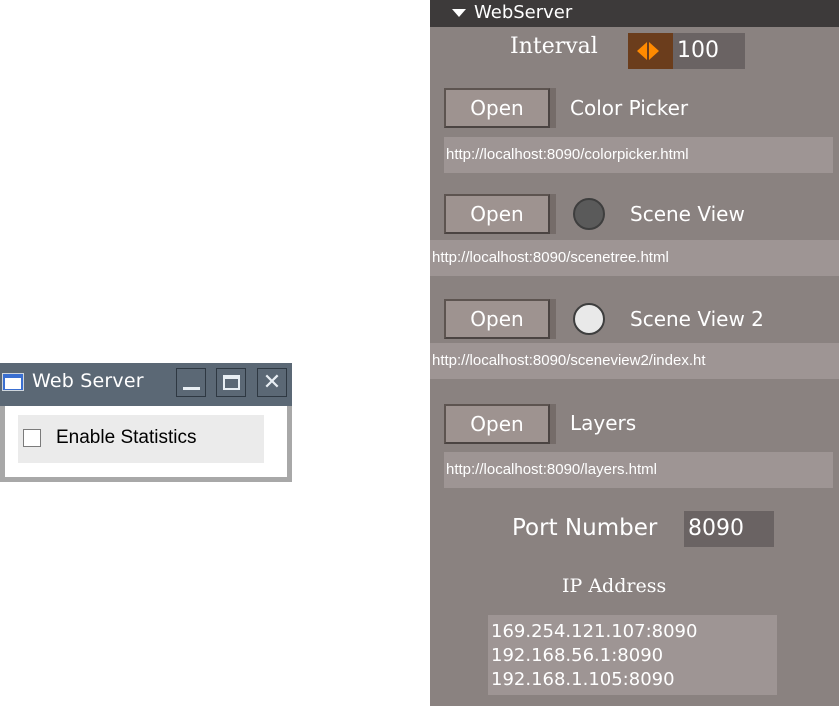 The height and width of the screenshot is (706, 839). Describe the element at coordinates (583, 679) in the screenshot. I see `ip-address-item: 192.168.1.105:8090` at that location.